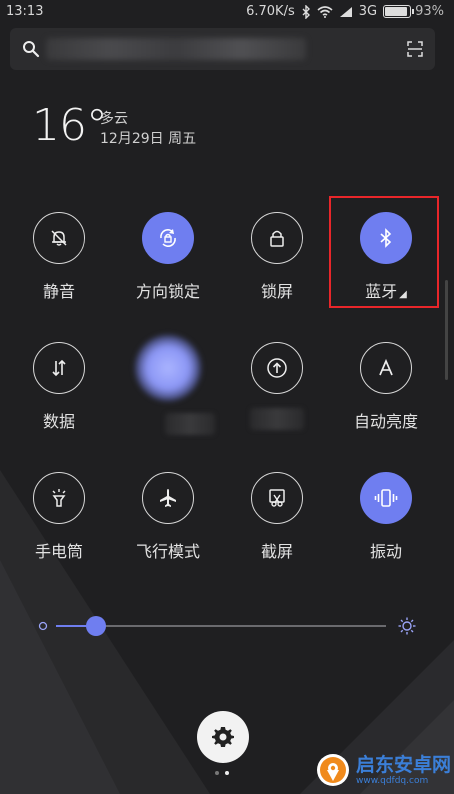 The image size is (454, 794). Describe the element at coordinates (95, 626) in the screenshot. I see `slider-thumb` at that location.